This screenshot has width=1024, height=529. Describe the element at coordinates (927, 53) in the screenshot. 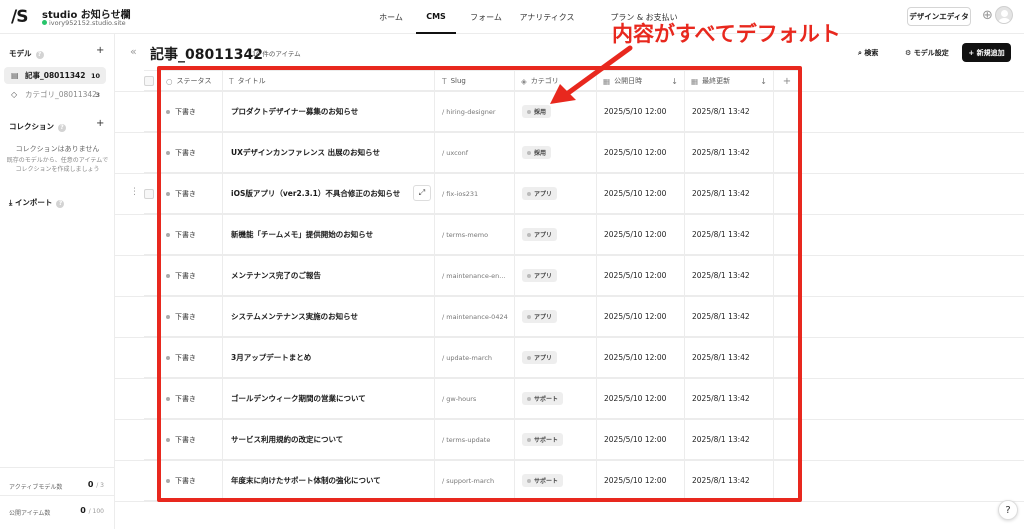

I see `model-settings-button: ⚙ モデル設定` at that location.